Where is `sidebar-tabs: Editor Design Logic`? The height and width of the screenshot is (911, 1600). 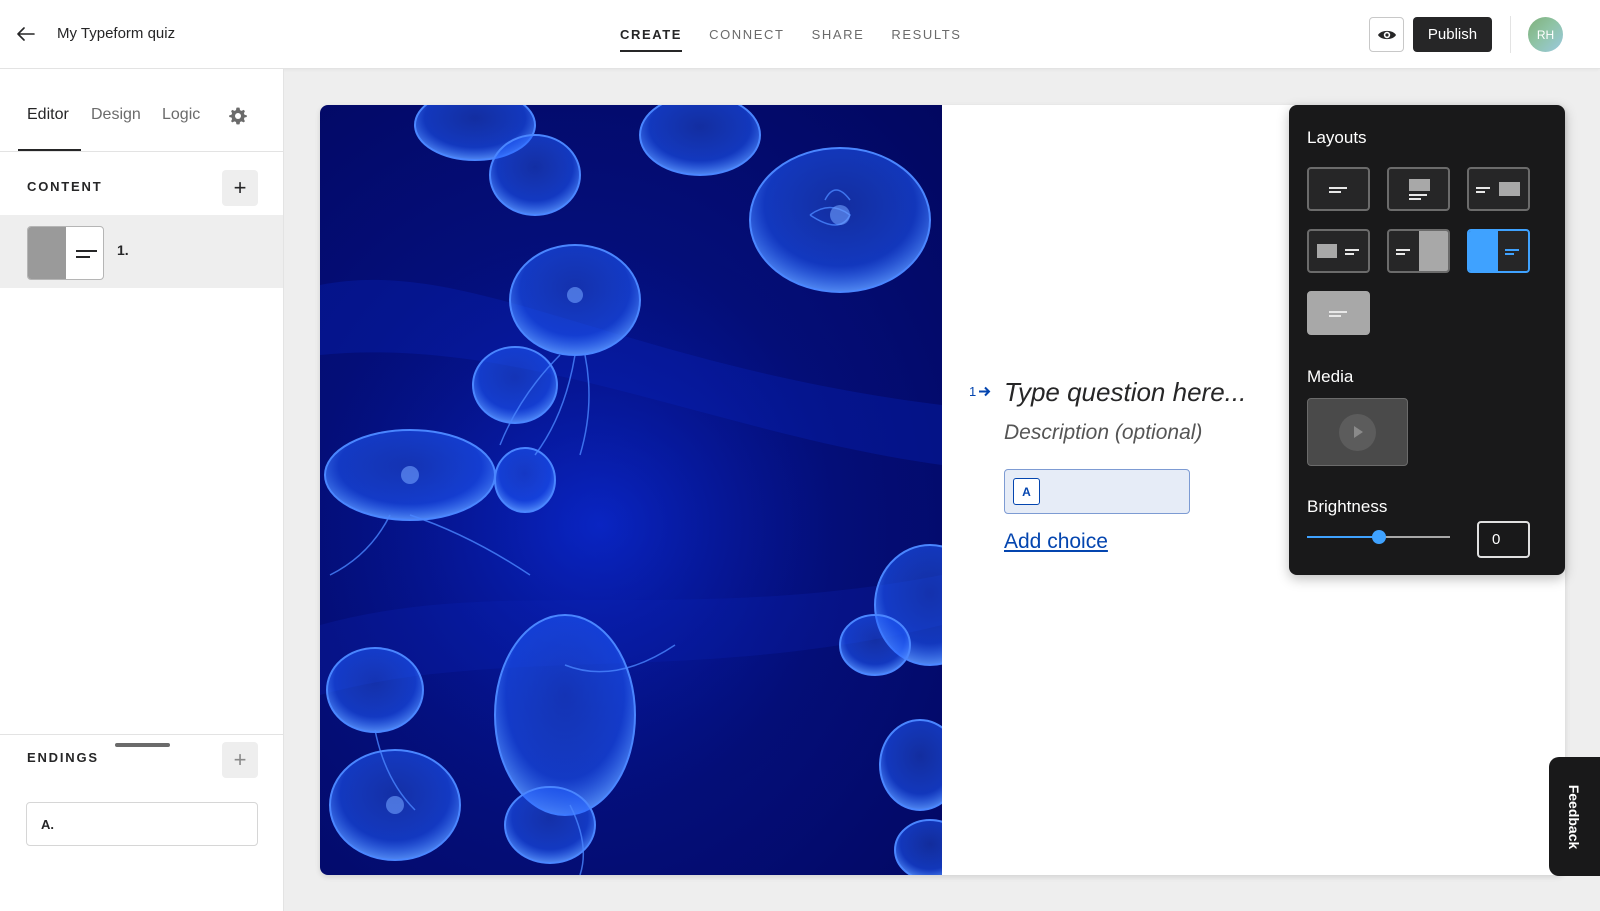
sidebar-tabs: Editor Design Logic is located at coordinates (142, 110).